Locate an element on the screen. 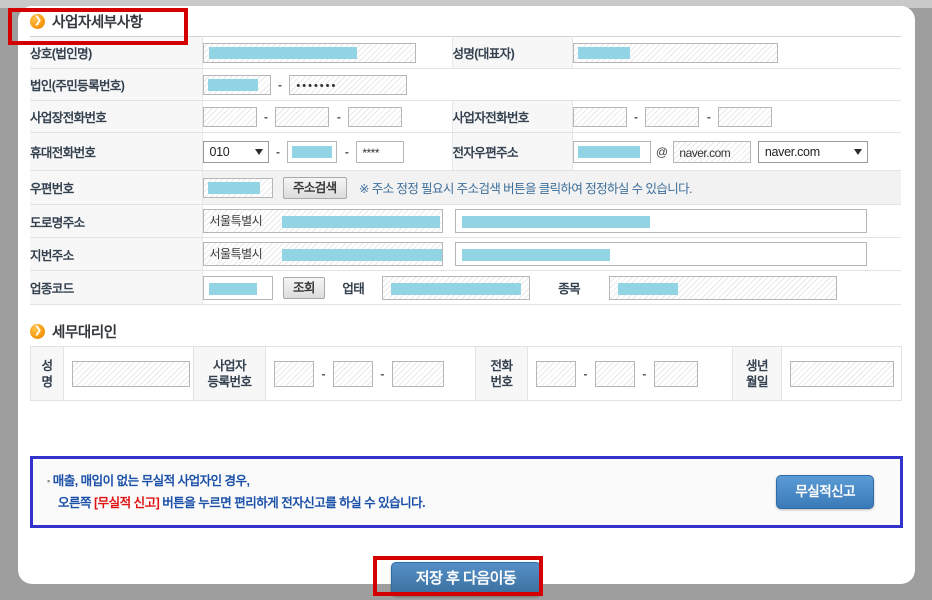 The width and height of the screenshot is (932, 600). company-name-input is located at coordinates (309, 52).